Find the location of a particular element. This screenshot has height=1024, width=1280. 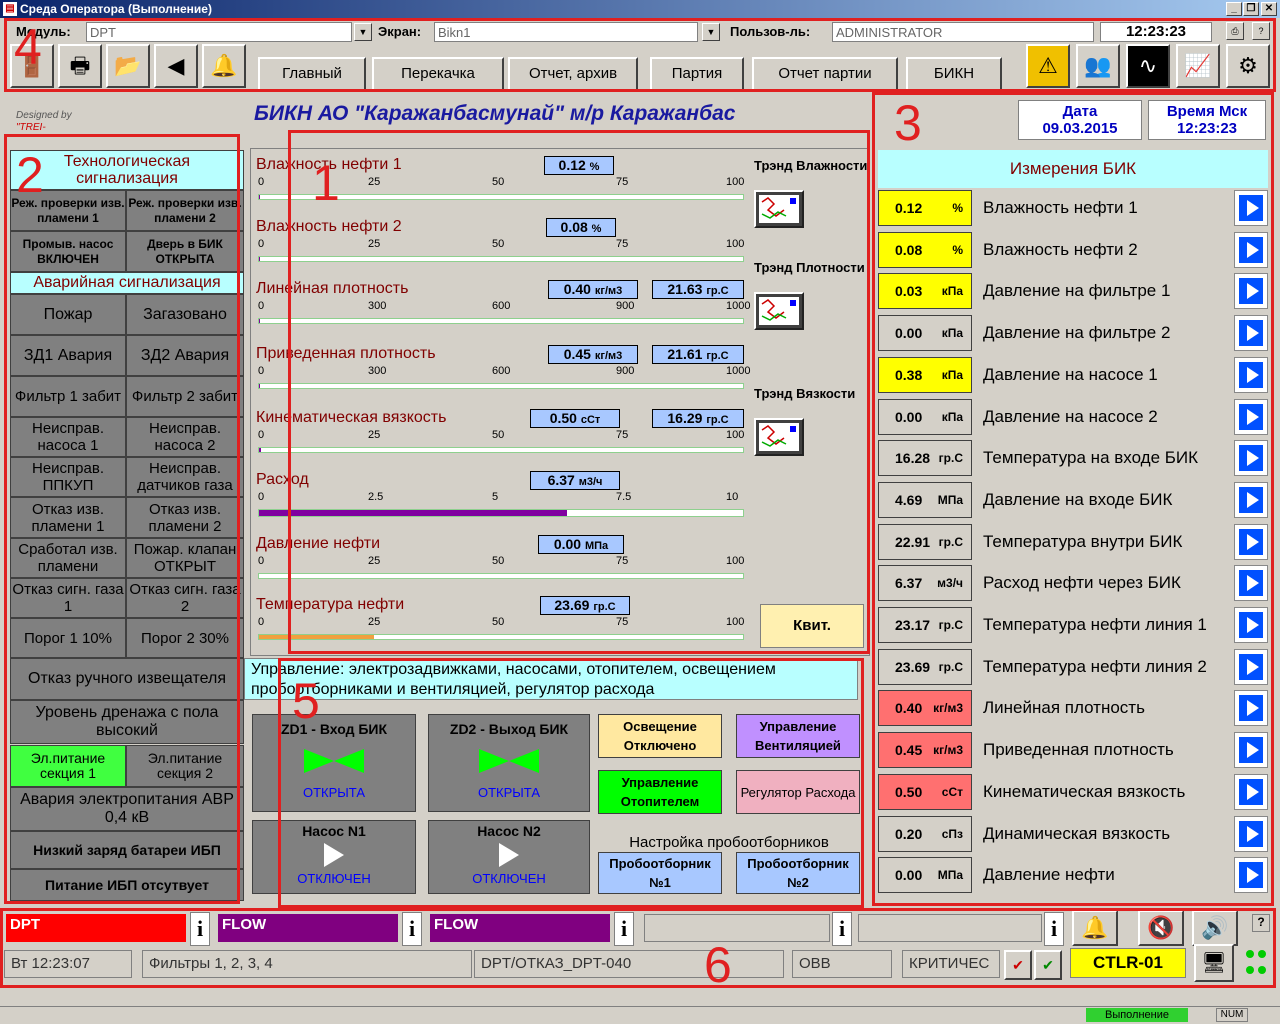

info-button-4: i is located at coordinates (842, 929).